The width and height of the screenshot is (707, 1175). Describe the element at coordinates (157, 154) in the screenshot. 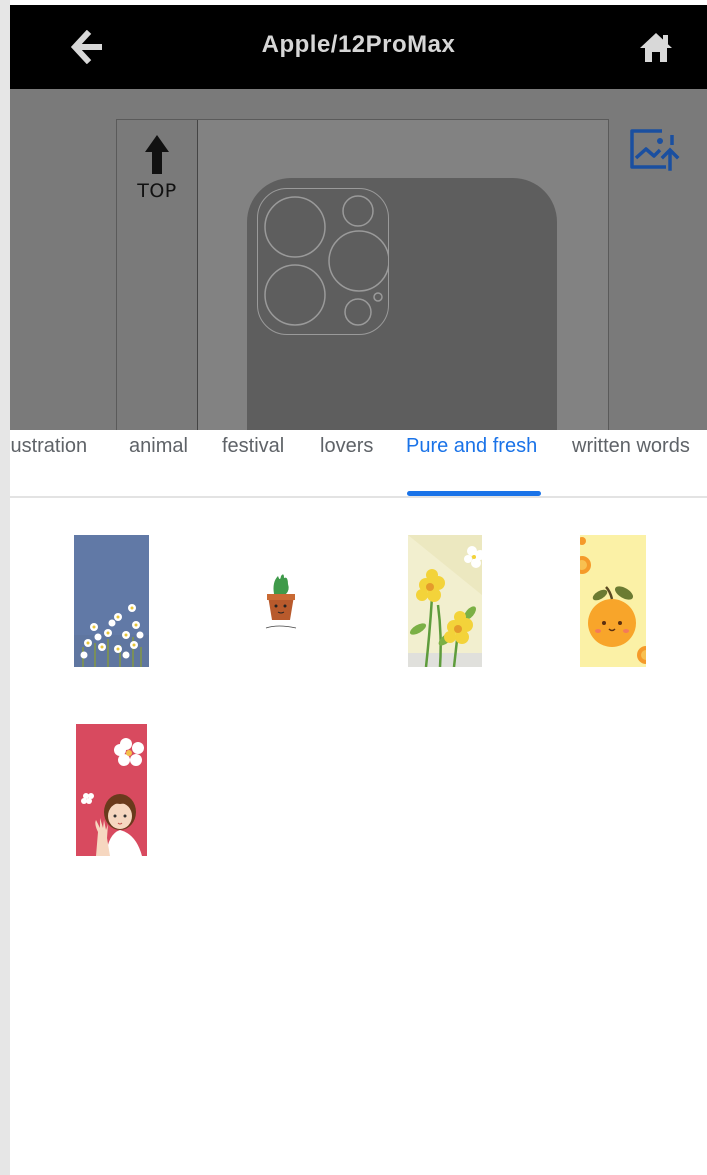

I see `up-arrow-icon` at that location.